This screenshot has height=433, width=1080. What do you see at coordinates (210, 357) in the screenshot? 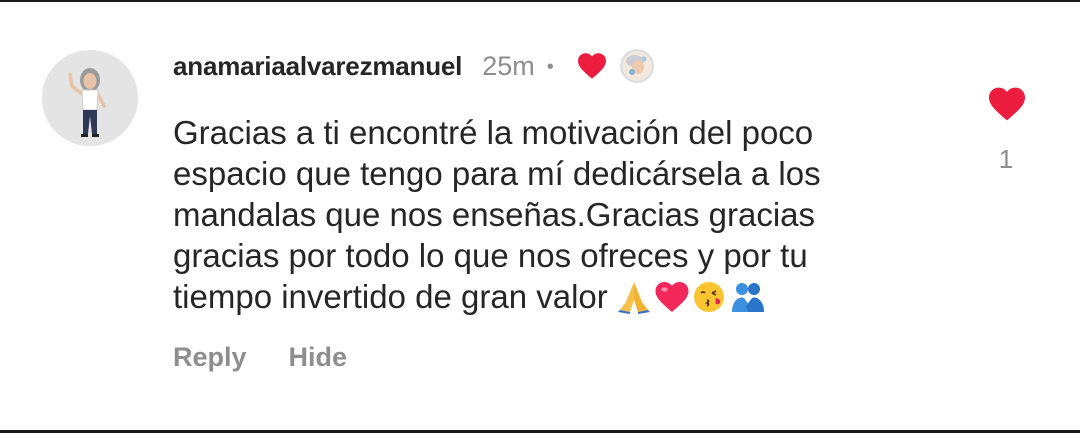
I see `reply-button: Reply` at bounding box center [210, 357].